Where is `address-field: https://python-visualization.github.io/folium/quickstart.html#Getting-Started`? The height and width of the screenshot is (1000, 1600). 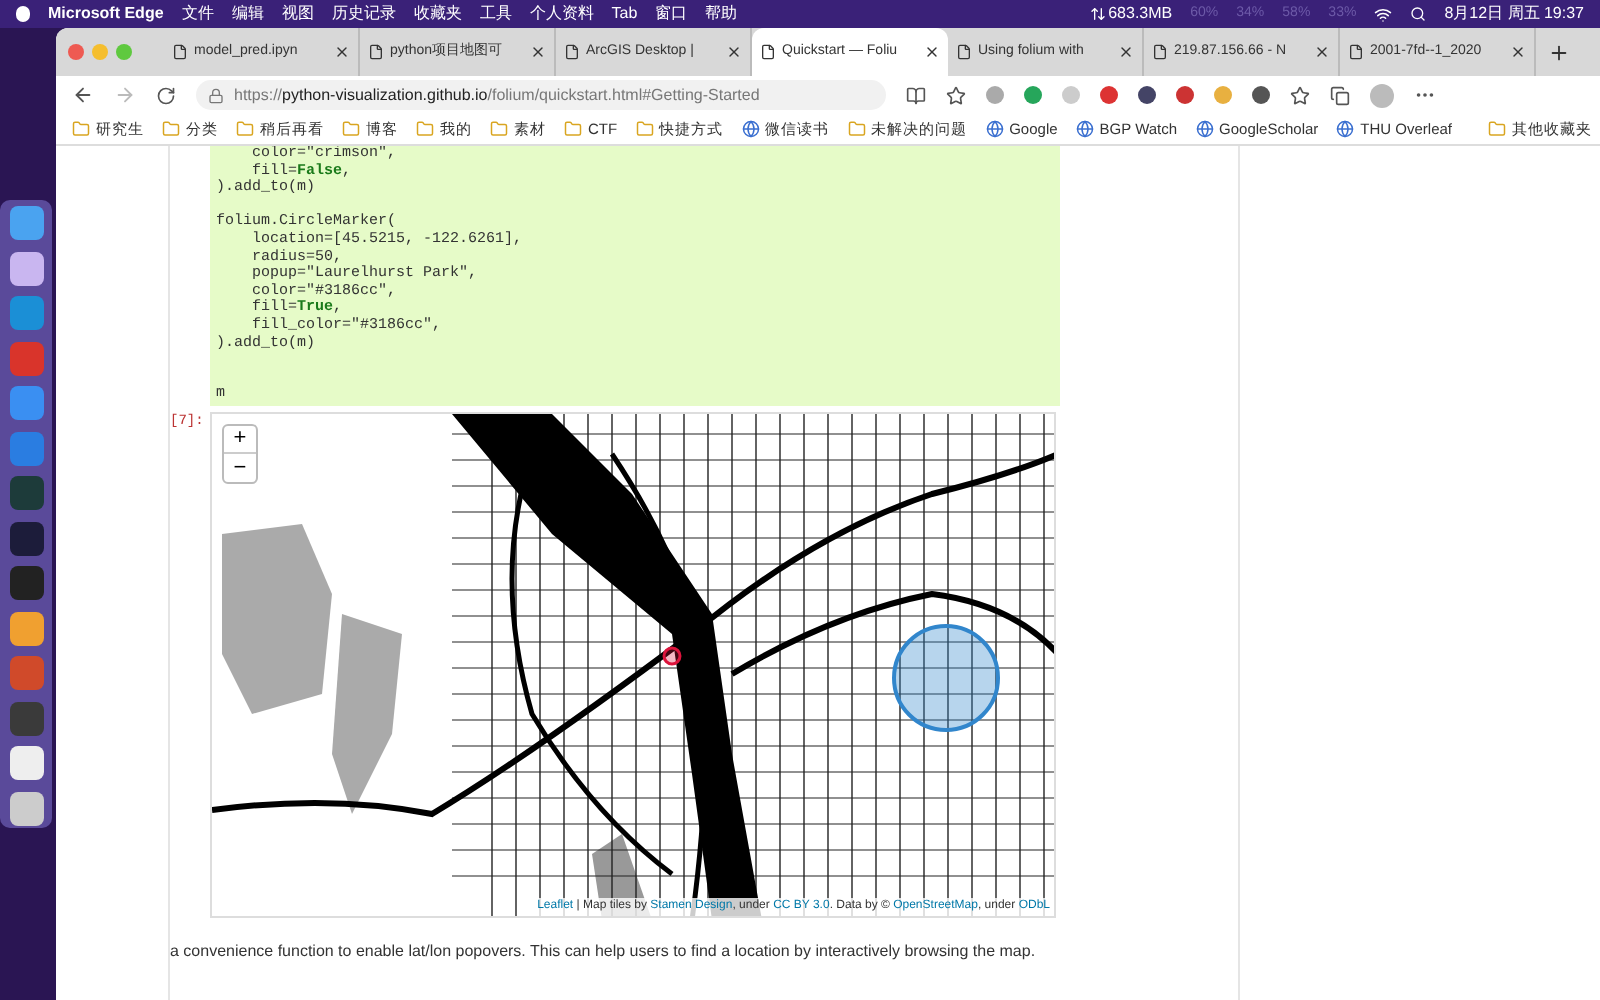
address-field: https://python-visualization.github.io/folium/quickstart.html#Getting-Started is located at coordinates (541, 95).